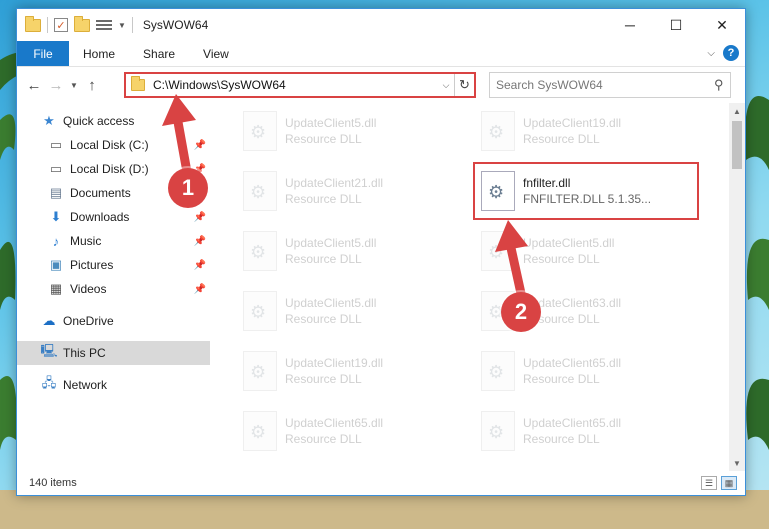 The image size is (769, 529). I want to click on properties-check-icon: ✓, so click(61, 25).